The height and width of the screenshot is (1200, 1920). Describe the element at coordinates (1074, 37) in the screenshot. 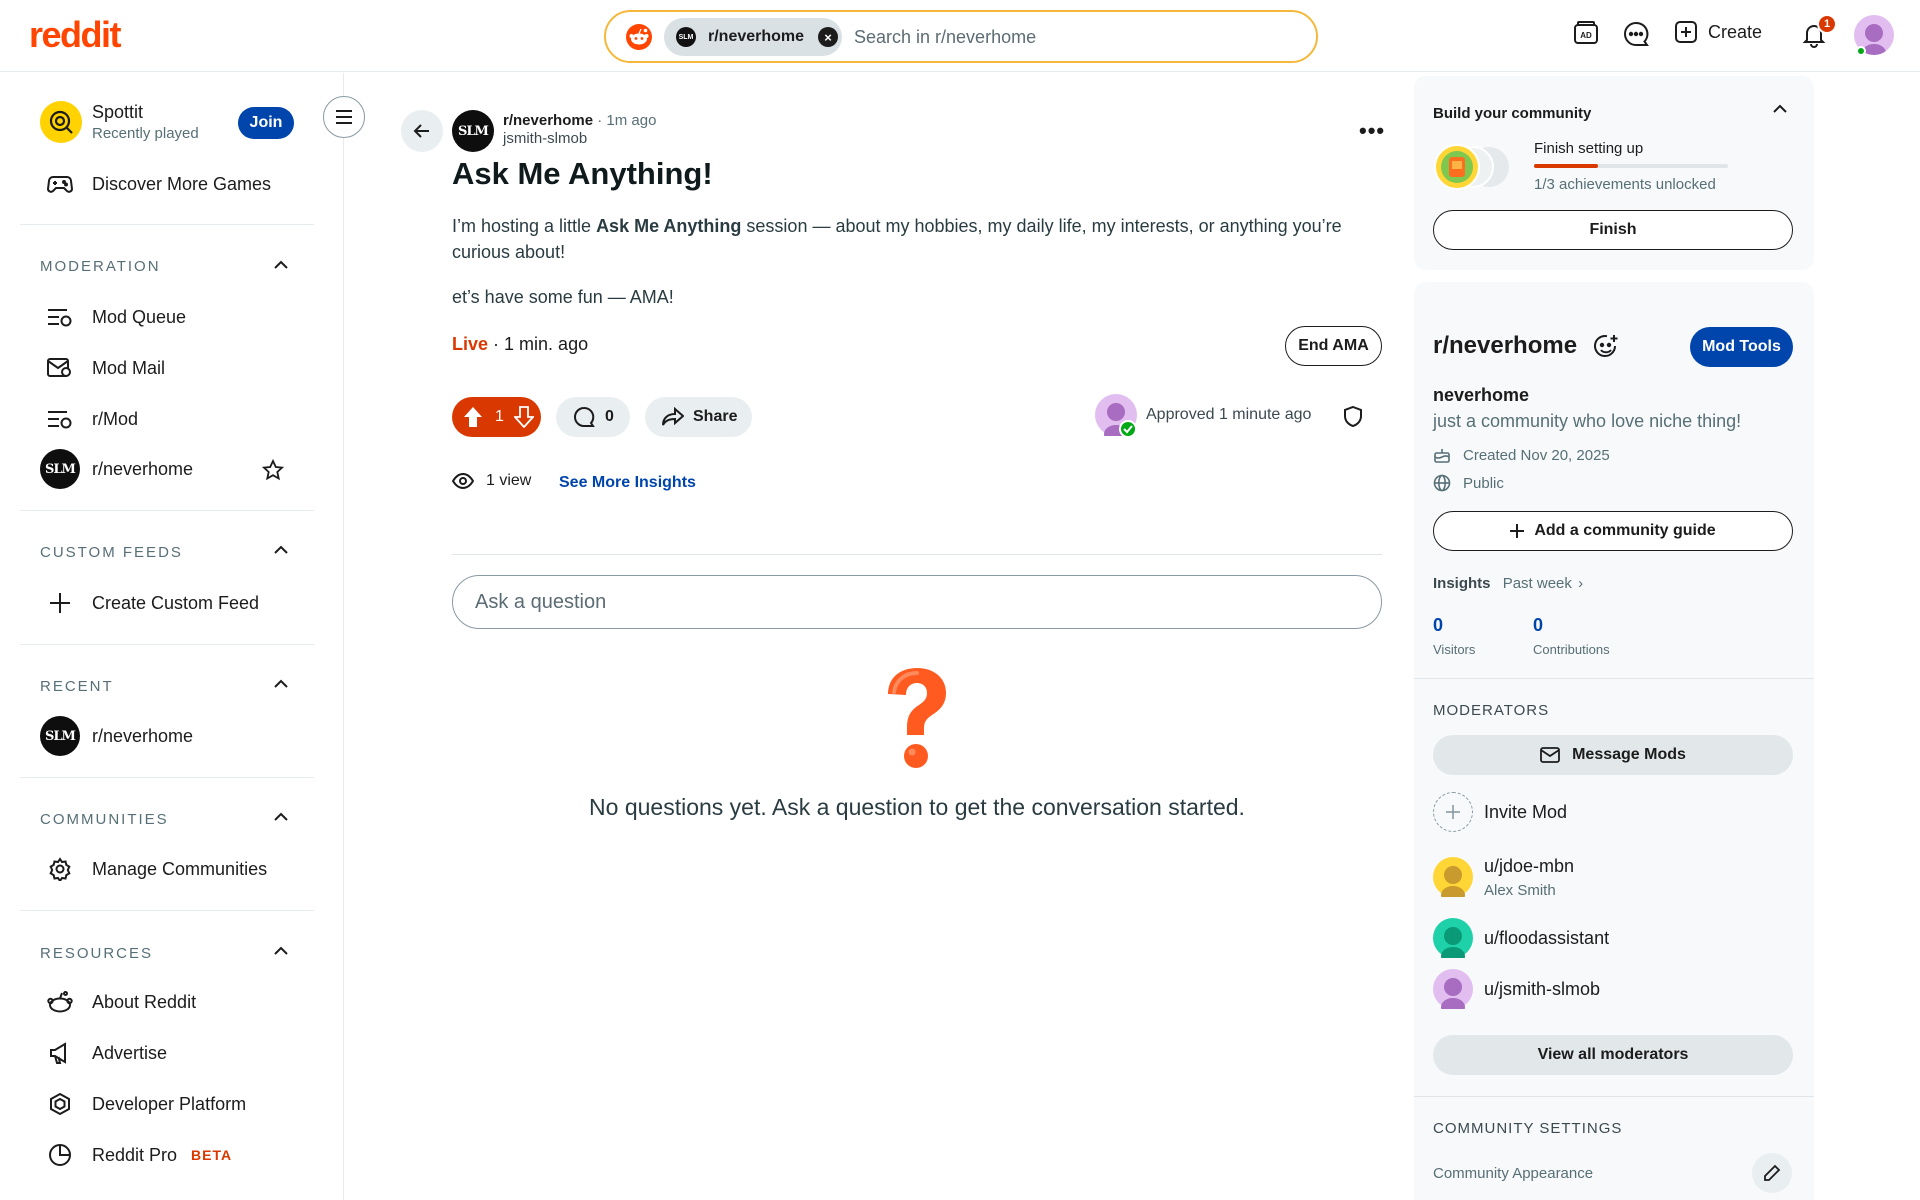

I see `search-input` at that location.